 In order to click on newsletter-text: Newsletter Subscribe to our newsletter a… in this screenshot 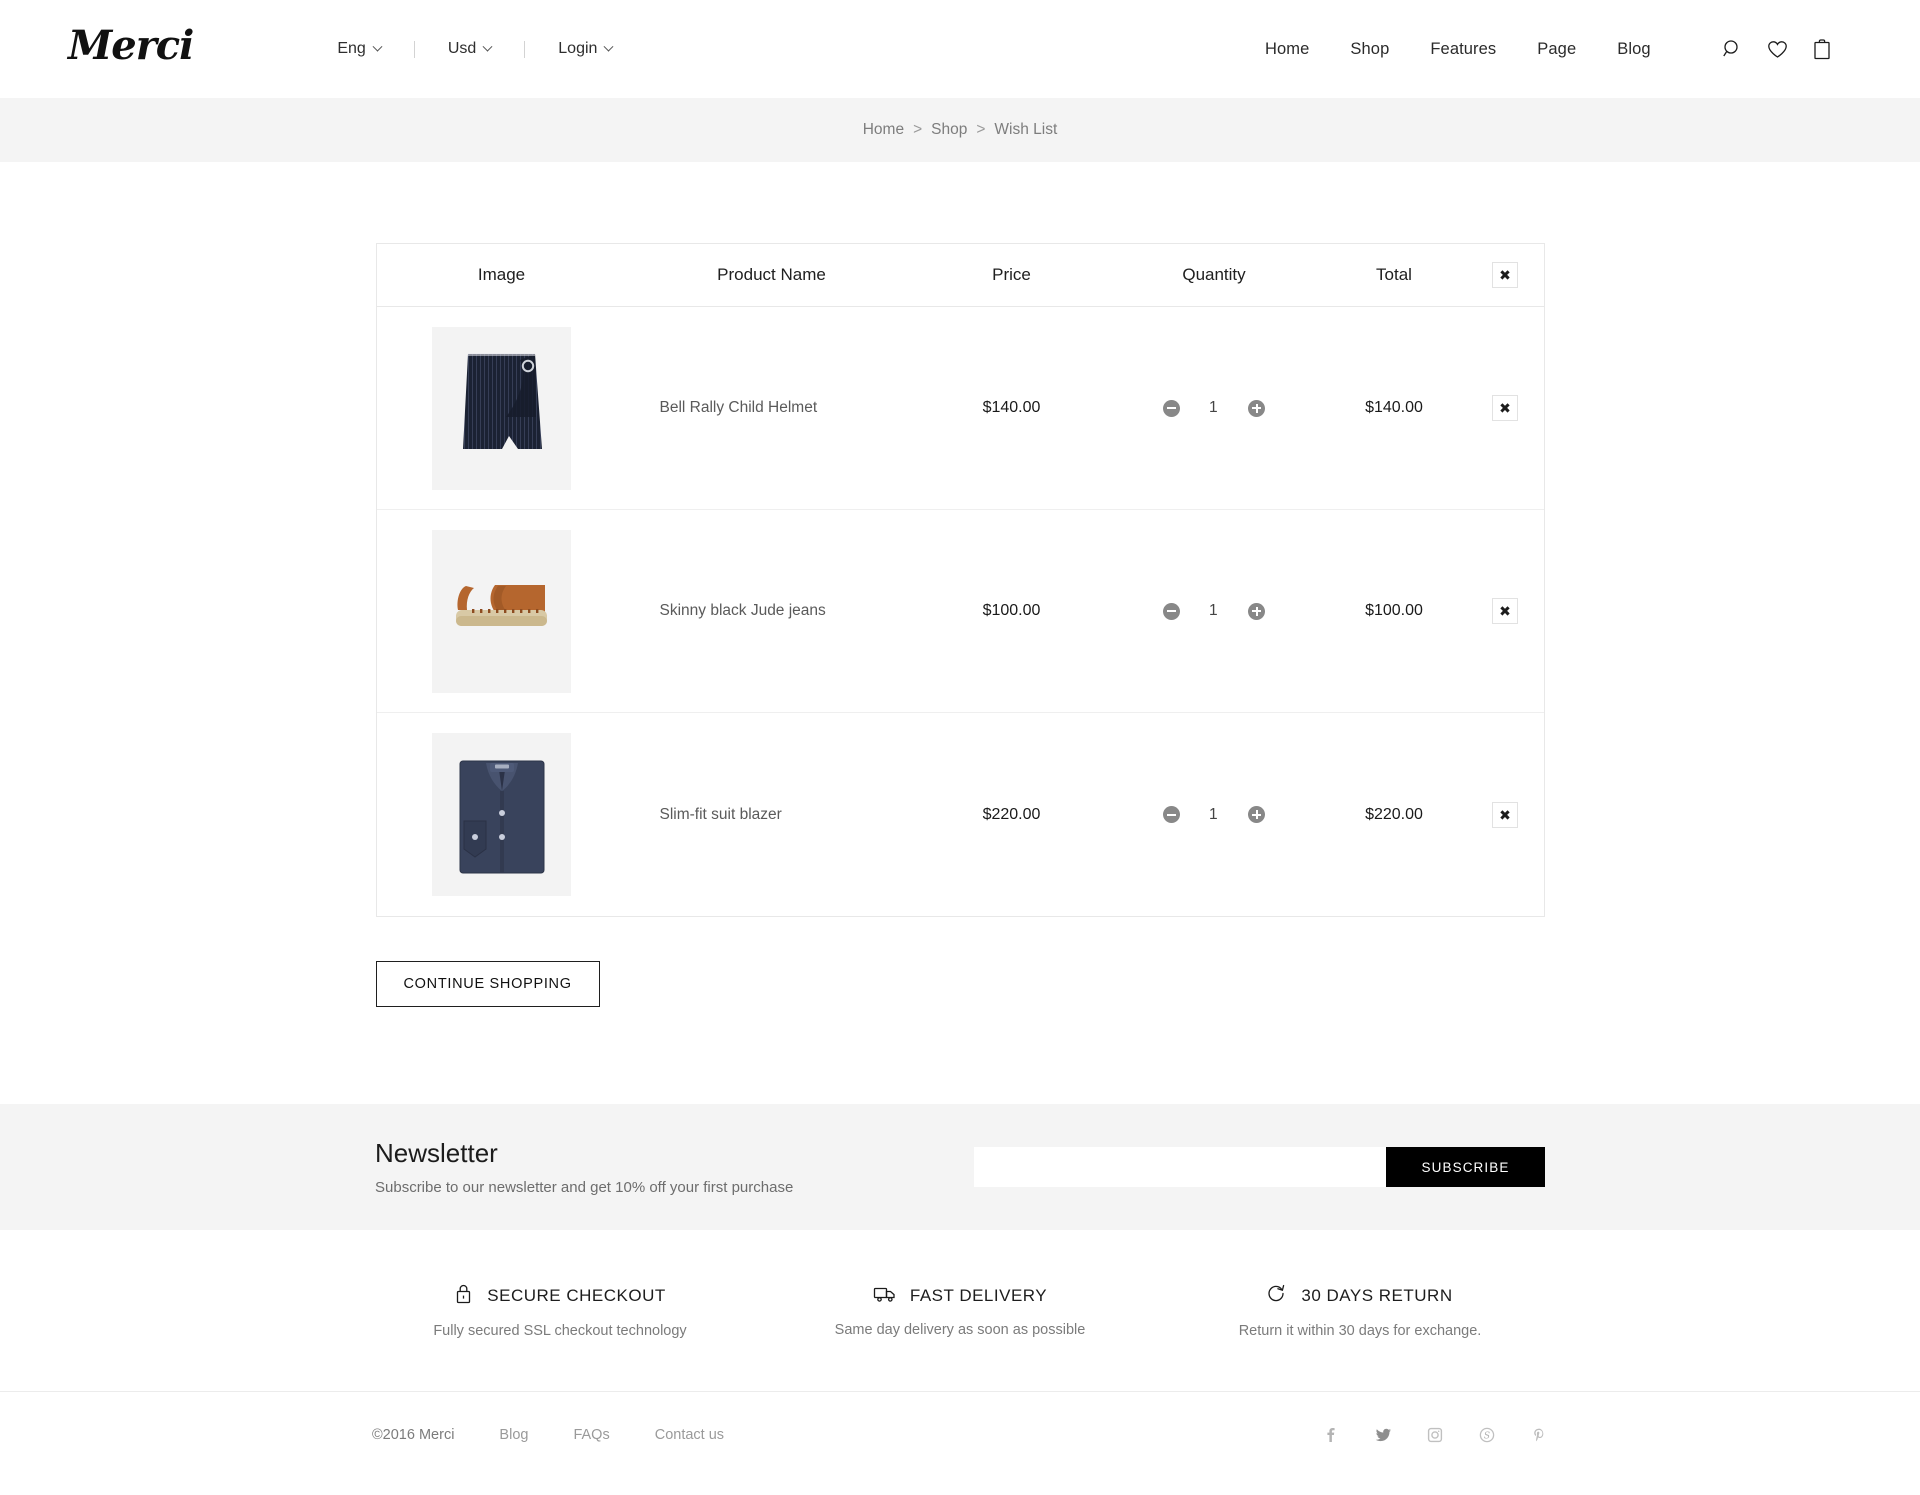, I will do `click(584, 1167)`.